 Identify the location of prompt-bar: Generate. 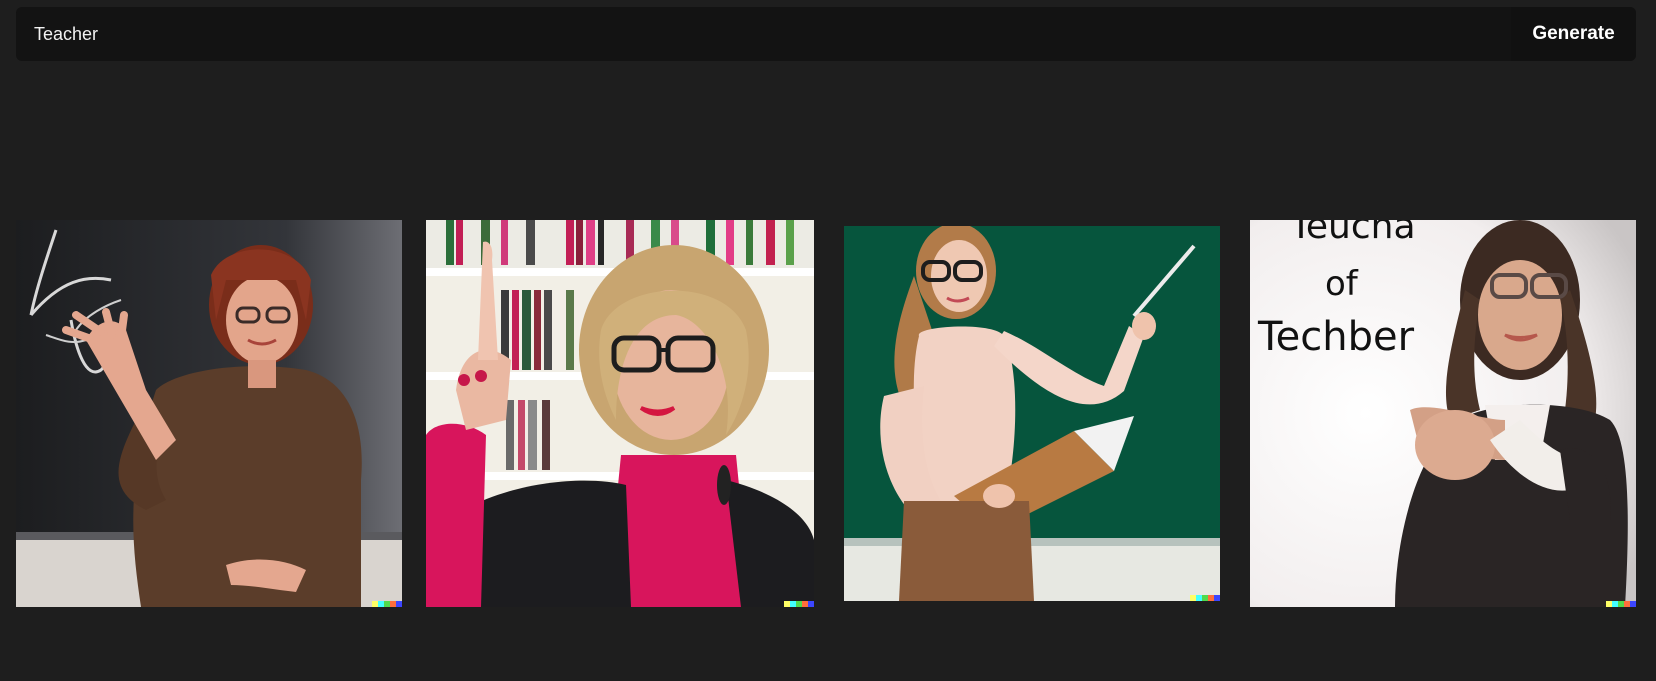
(826, 34).